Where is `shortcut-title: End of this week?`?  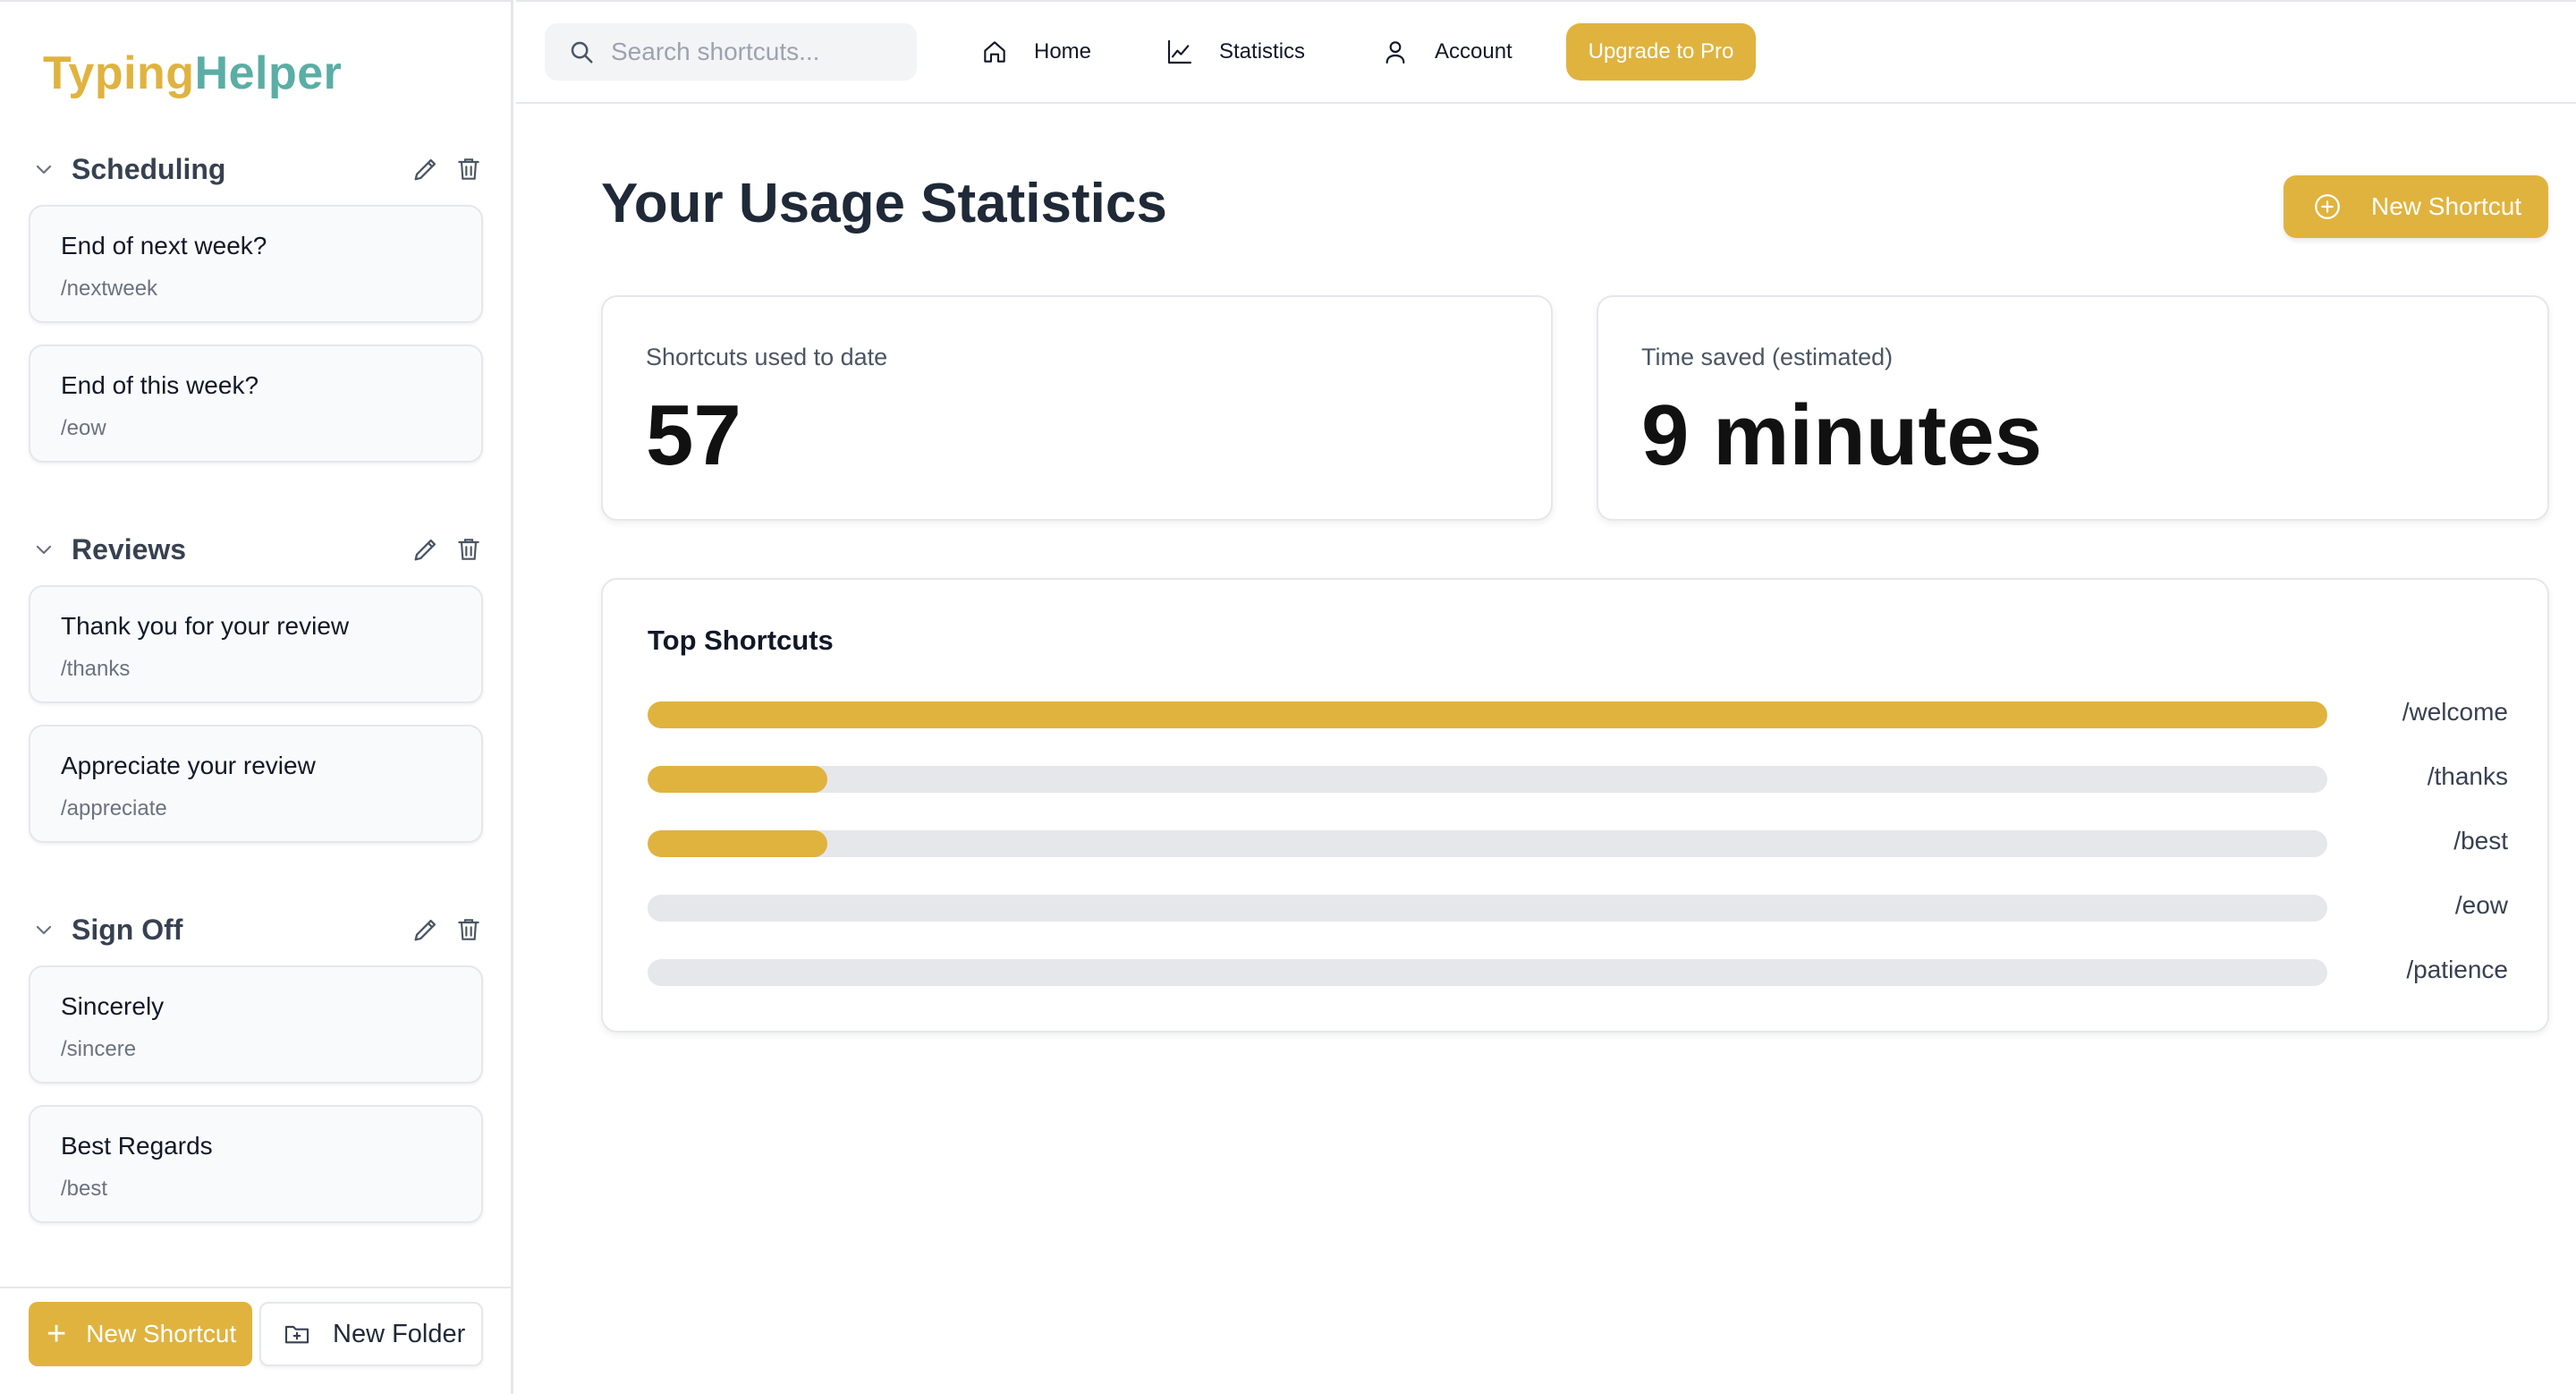
shortcut-title: End of this week? is located at coordinates (160, 385).